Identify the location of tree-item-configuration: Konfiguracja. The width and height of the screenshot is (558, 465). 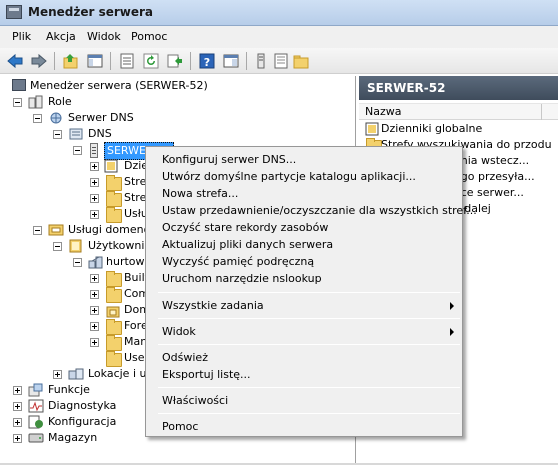
(80, 422).